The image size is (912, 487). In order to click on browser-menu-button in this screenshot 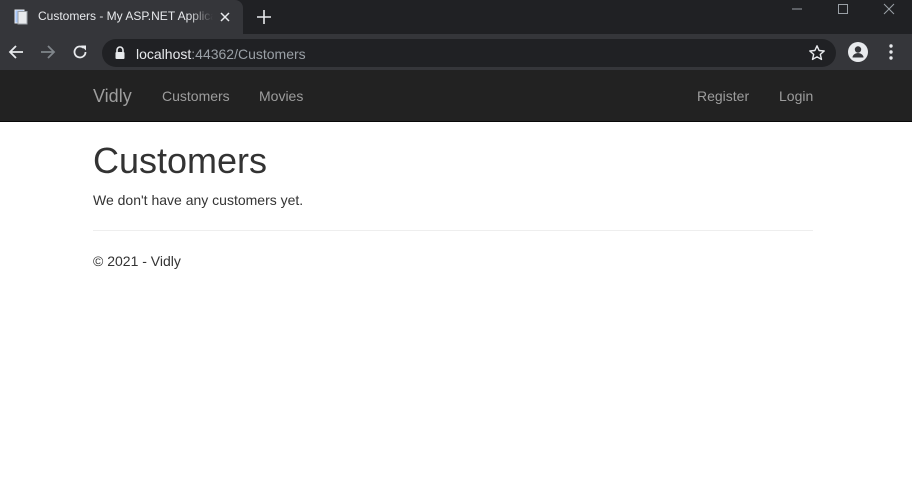, I will do `click(891, 52)`.